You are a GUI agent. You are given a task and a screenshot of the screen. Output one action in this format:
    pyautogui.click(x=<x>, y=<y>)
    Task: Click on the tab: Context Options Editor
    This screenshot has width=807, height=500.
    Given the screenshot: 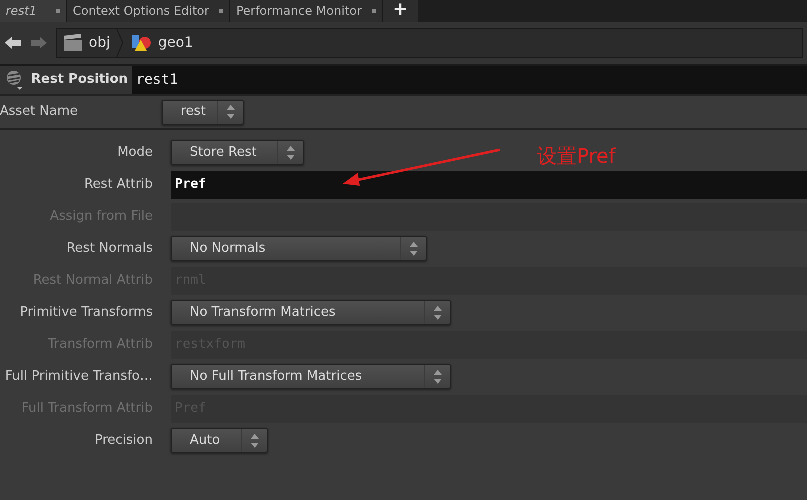 What is the action you would take?
    pyautogui.click(x=148, y=11)
    